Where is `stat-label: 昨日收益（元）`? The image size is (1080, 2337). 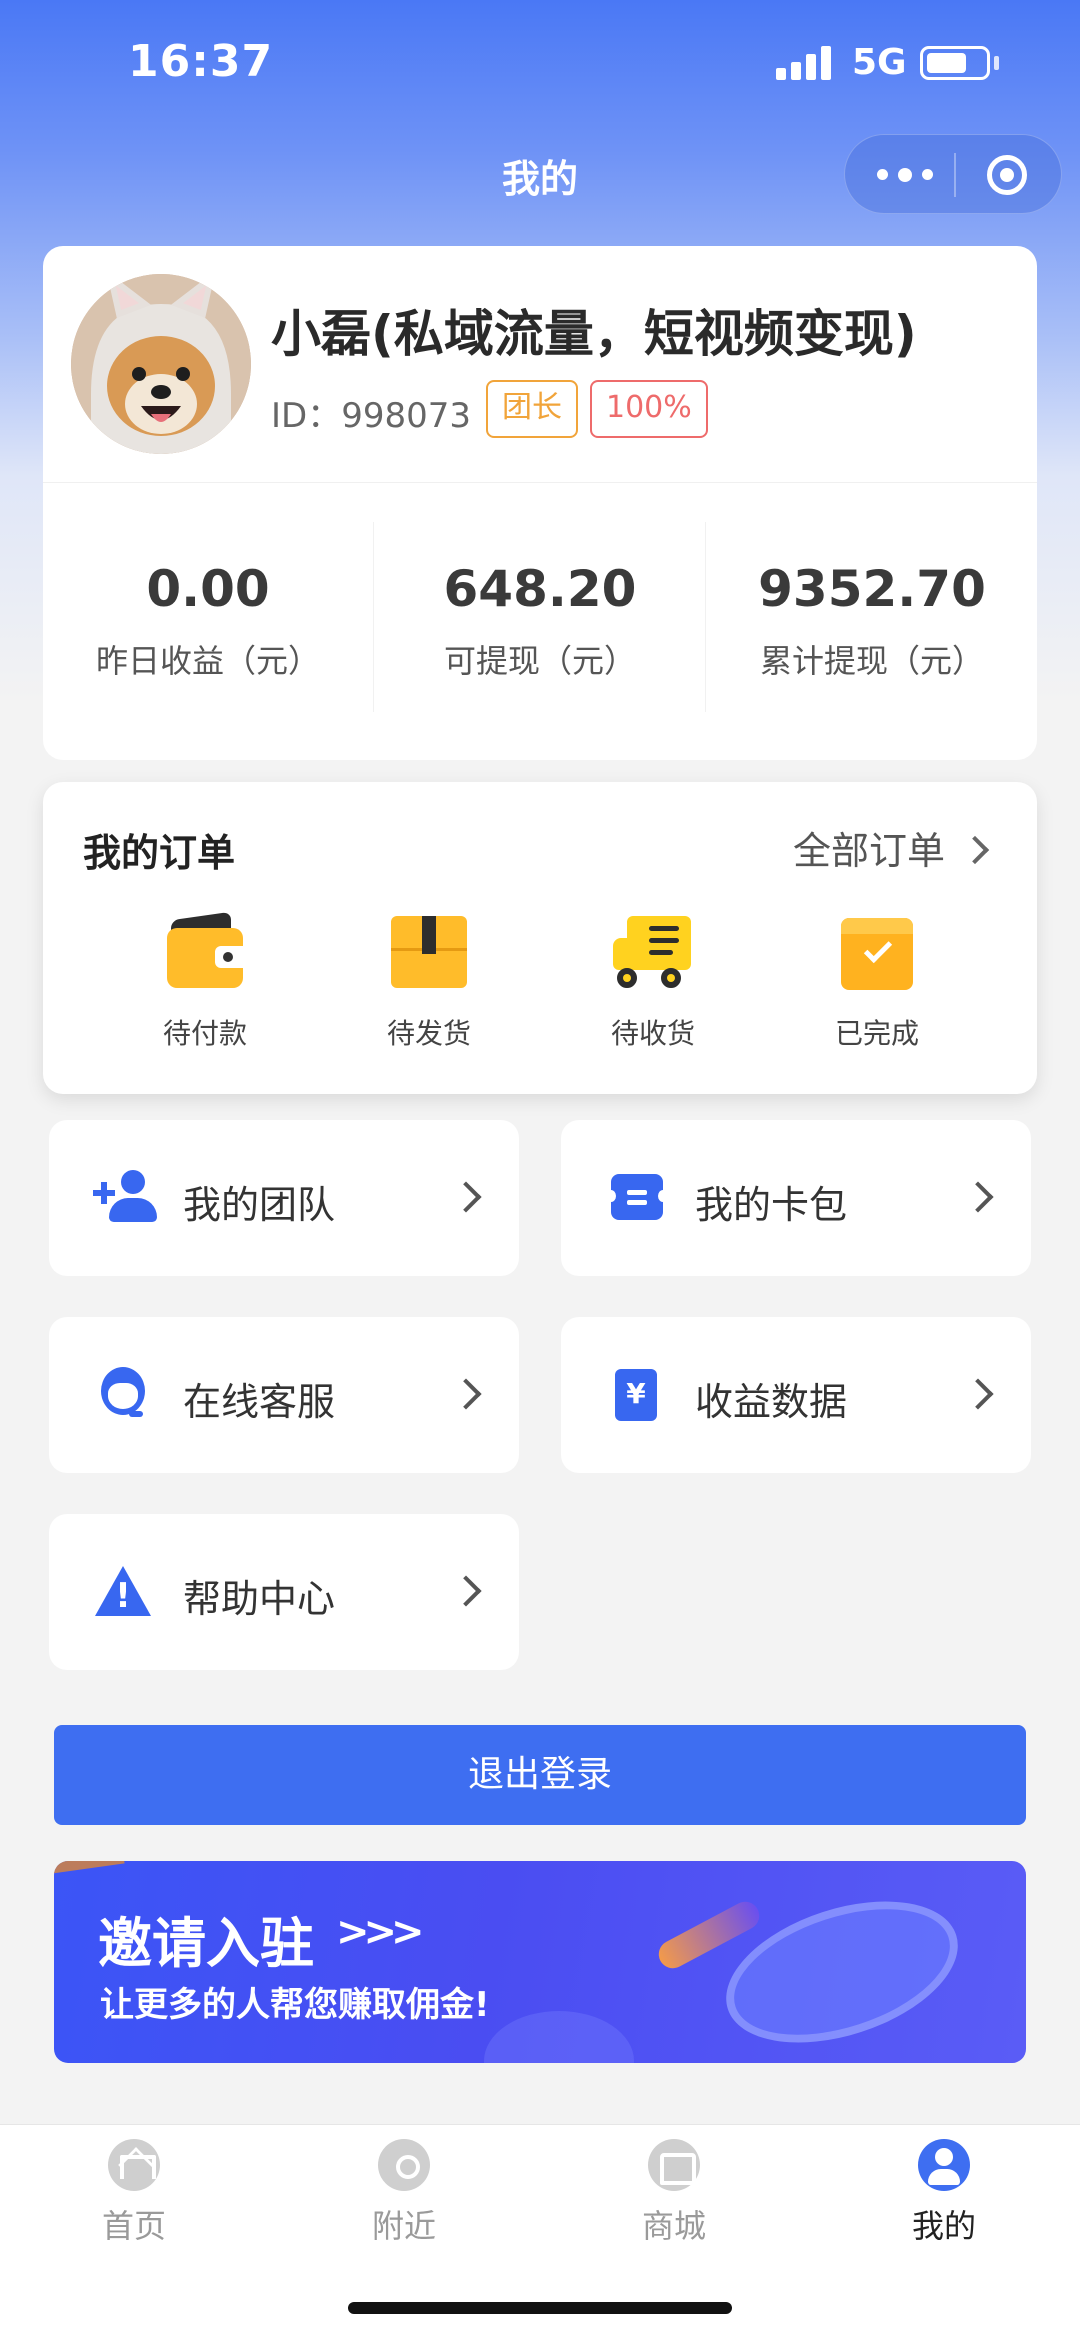
stat-label: 昨日收益（元） is located at coordinates (207, 661).